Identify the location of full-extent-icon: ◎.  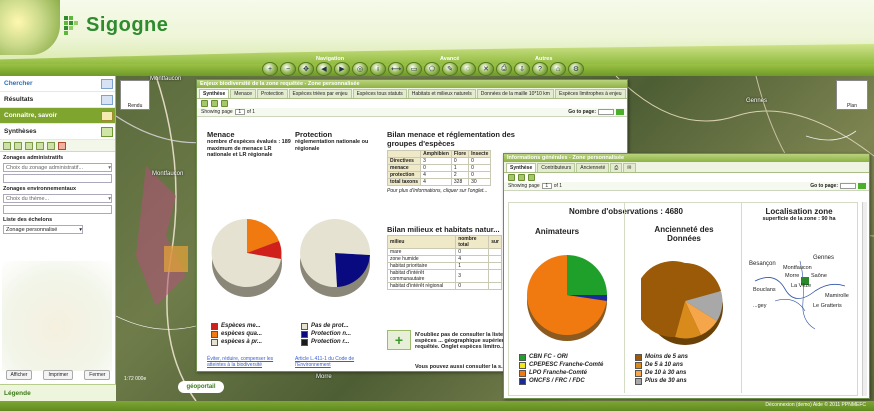
(360, 69).